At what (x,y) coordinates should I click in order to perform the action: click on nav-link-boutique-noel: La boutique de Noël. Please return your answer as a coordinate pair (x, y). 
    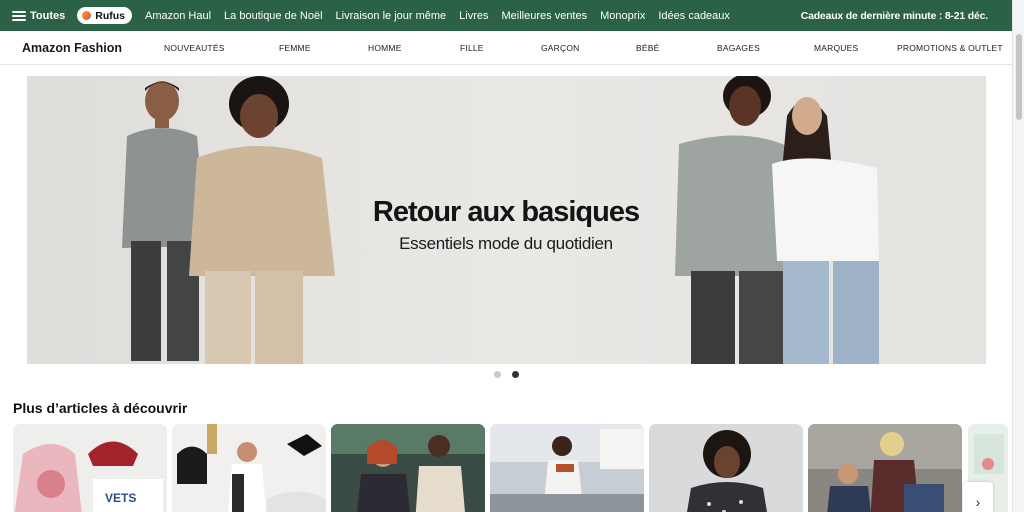
    Looking at the image, I should click on (273, 16).